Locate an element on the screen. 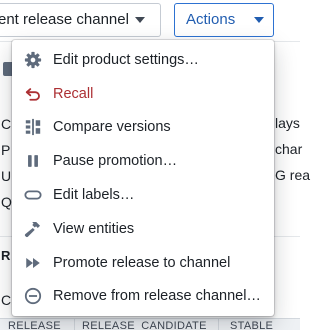  menu-item-recall: Recall is located at coordinates (143, 94).